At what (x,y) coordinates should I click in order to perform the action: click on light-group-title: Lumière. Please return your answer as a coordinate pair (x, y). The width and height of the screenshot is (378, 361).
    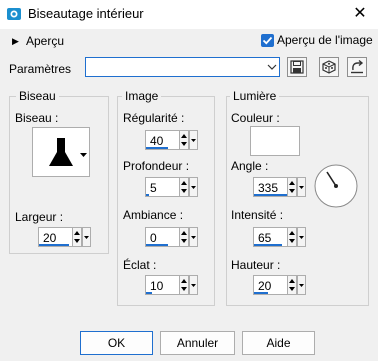
    Looking at the image, I should click on (255, 96).